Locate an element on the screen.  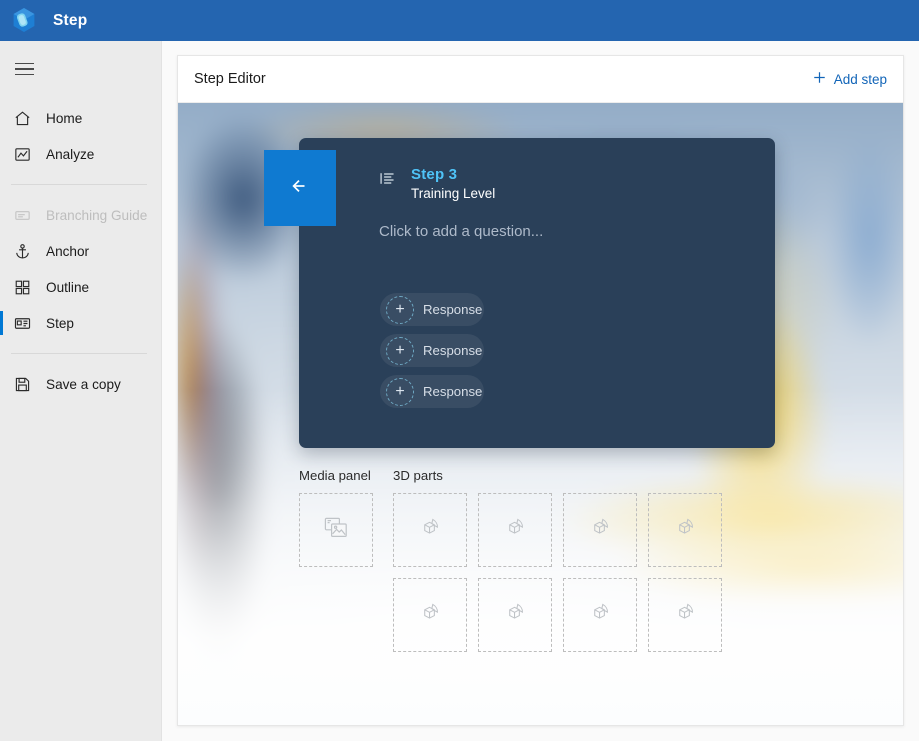
guides-cube-logo-icon is located at coordinates (24, 21).